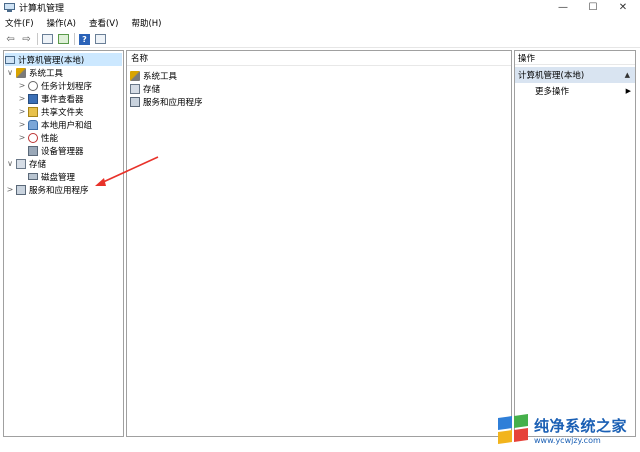 The width and height of the screenshot is (640, 452). I want to click on toolbar: ⇦ ⇨ ?, so click(320, 39).